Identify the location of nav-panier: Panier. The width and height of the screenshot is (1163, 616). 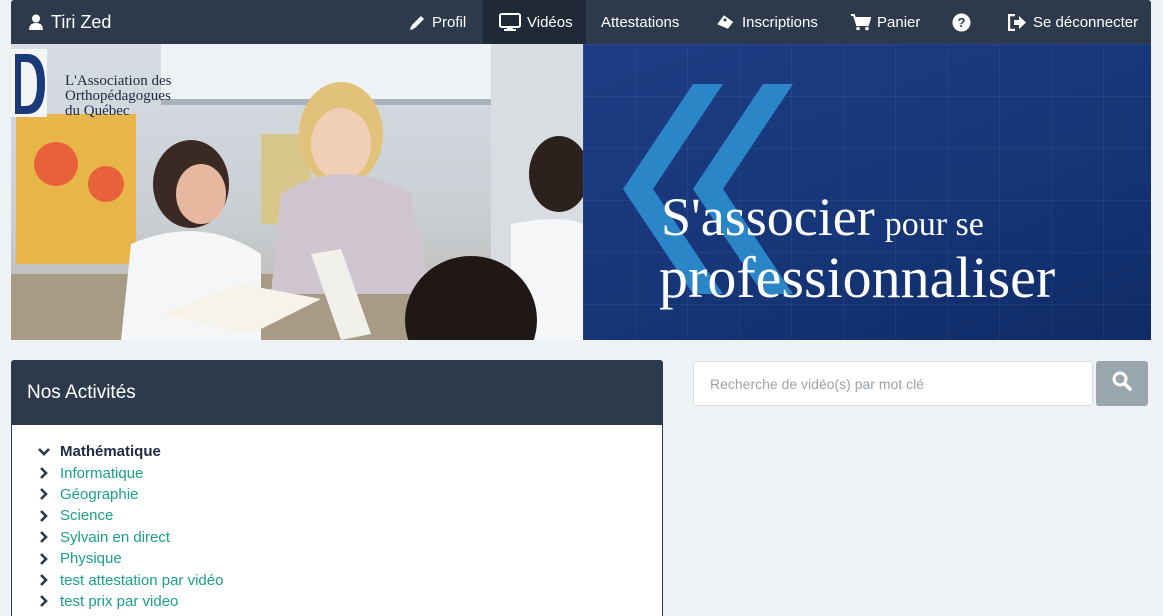
(885, 22).